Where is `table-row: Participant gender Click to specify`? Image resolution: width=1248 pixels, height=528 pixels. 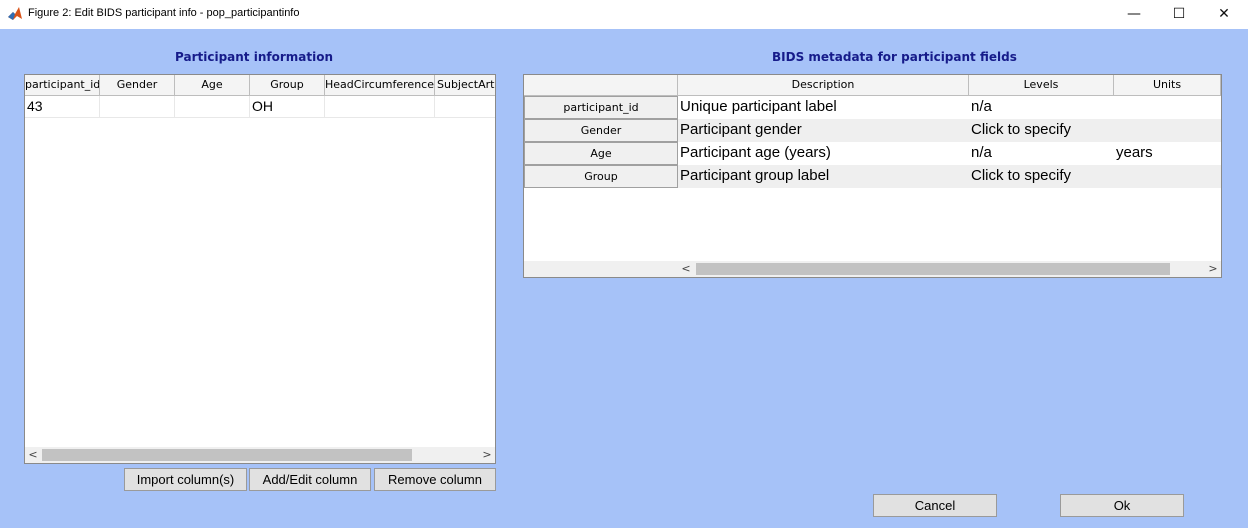
table-row: Participant gender Click to specify is located at coordinates (949, 130).